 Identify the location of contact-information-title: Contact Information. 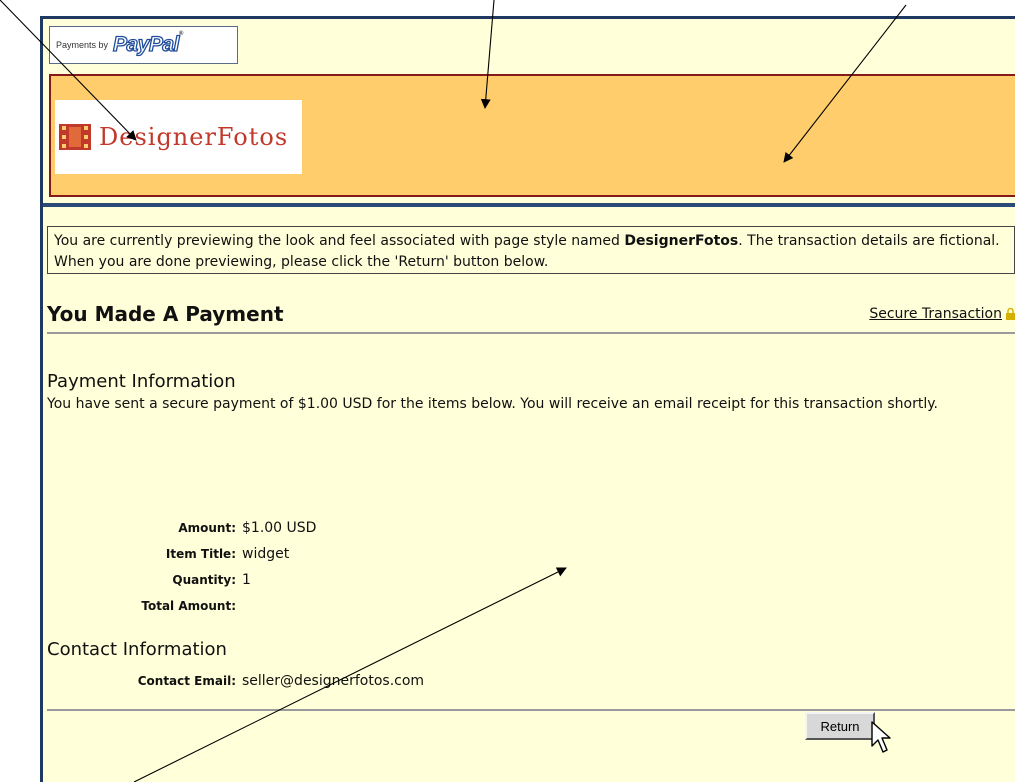
(137, 649).